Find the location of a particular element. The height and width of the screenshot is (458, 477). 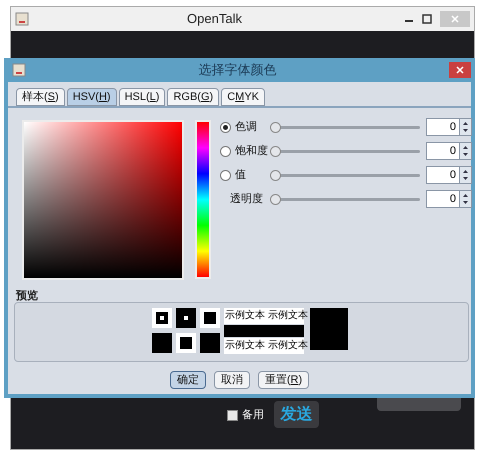

hue-bar is located at coordinates (203, 199).